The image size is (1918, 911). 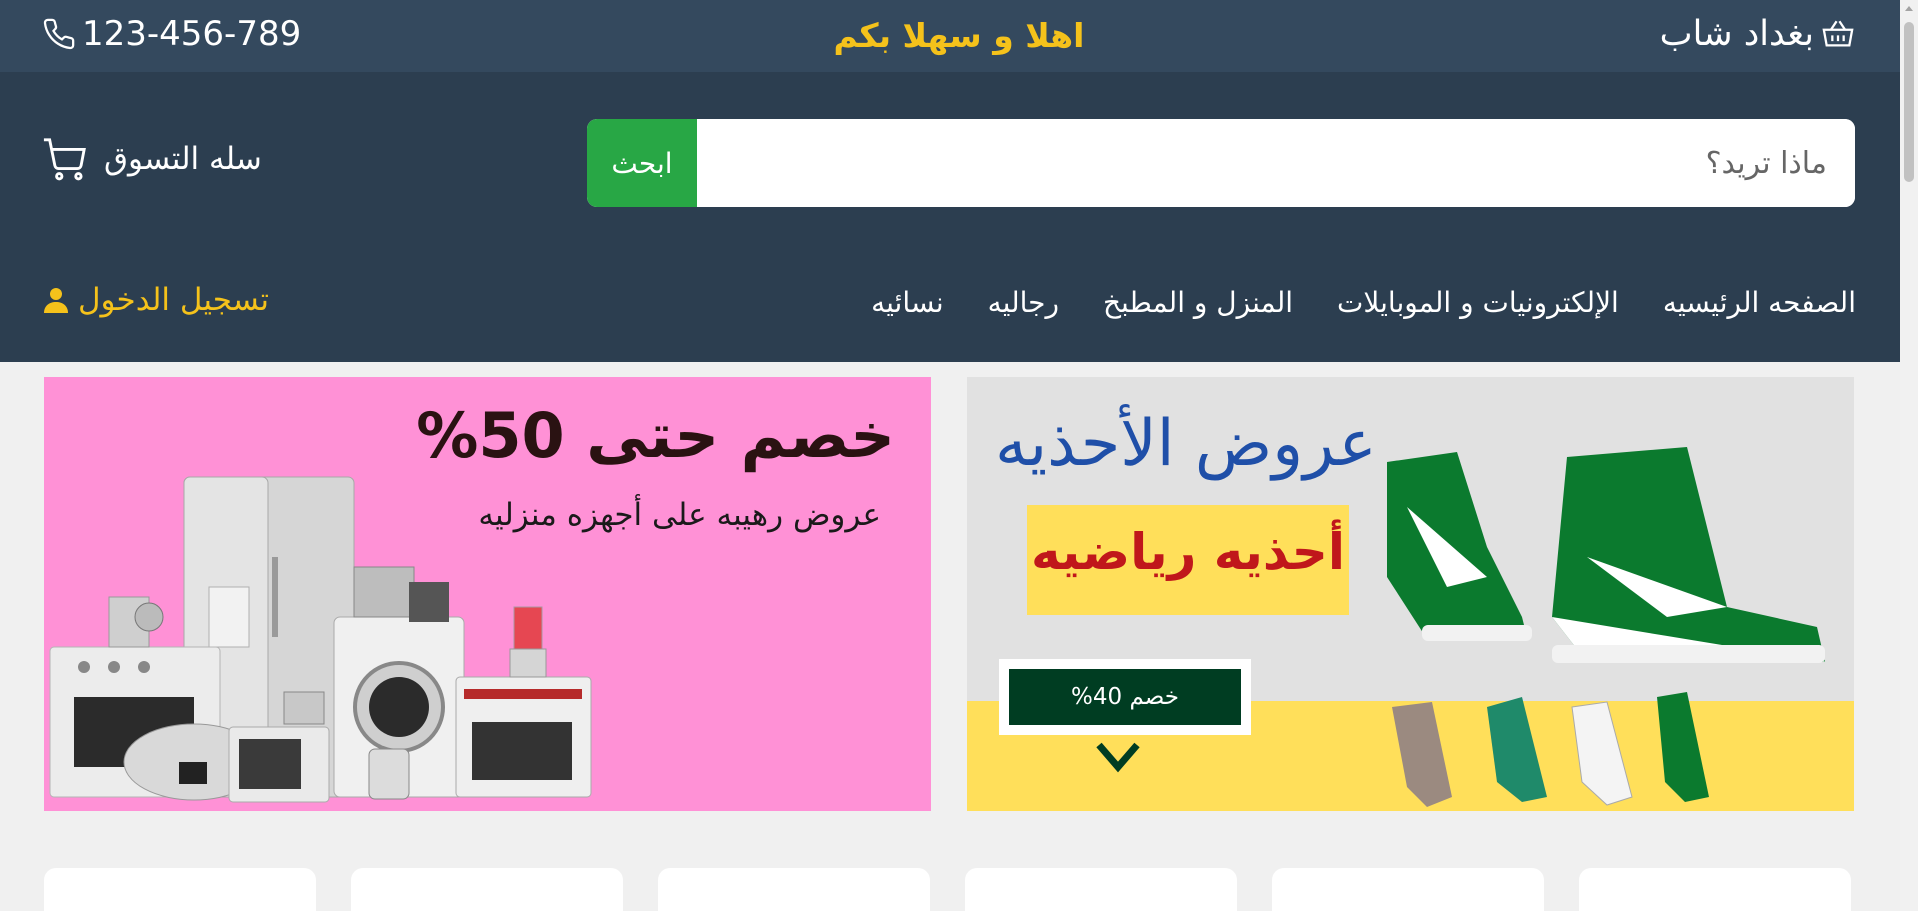 What do you see at coordinates (1909, 455) in the screenshot?
I see `page-scrollbar` at bounding box center [1909, 455].